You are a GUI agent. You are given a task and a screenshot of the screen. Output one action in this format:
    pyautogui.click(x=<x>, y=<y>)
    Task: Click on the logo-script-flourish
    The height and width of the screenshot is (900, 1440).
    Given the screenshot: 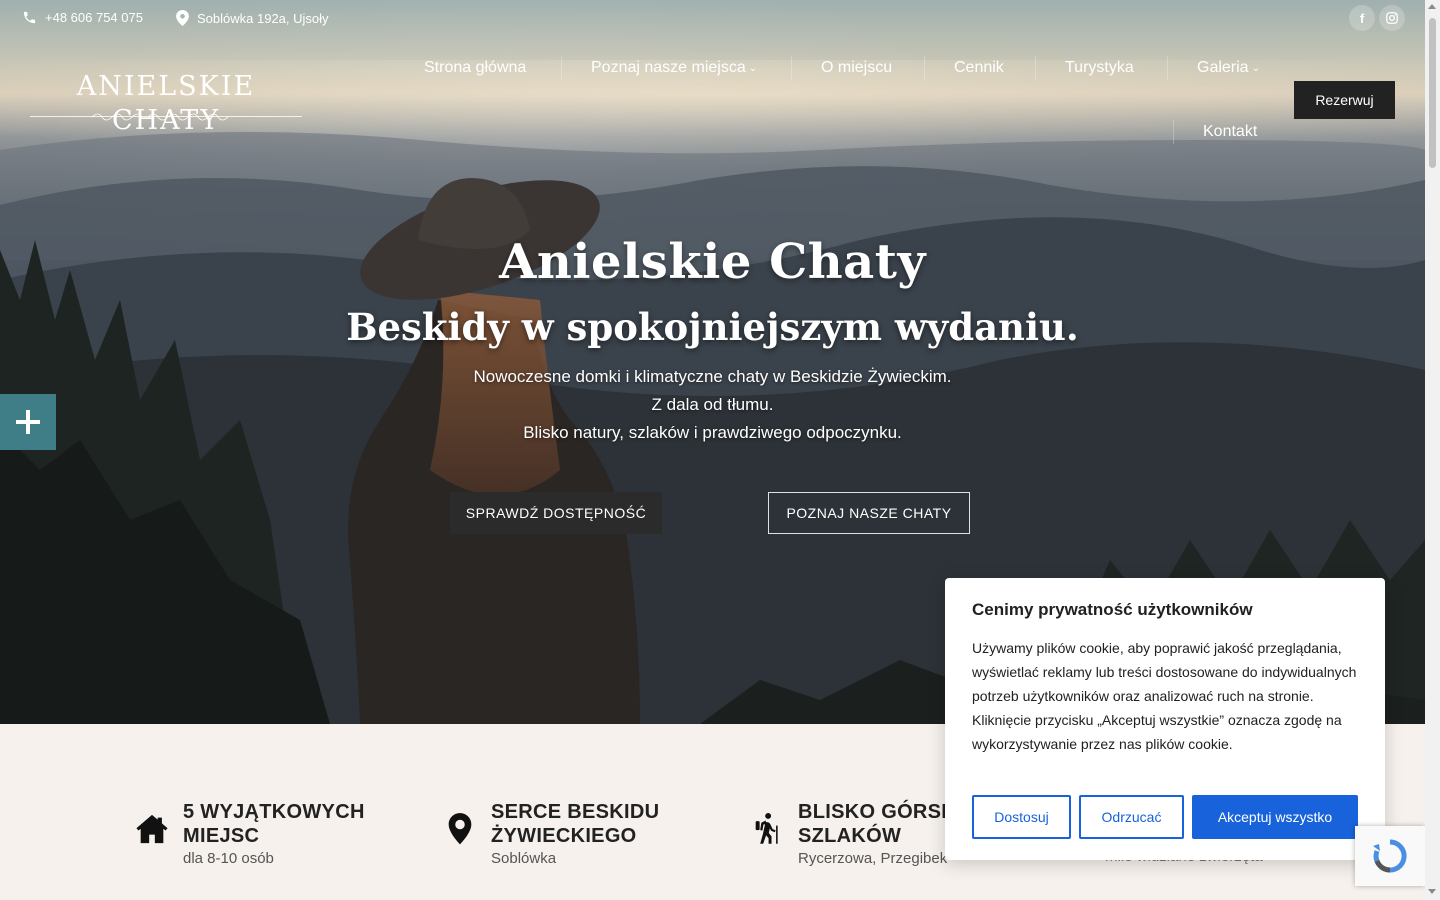 What is the action you would take?
    pyautogui.click(x=160, y=117)
    